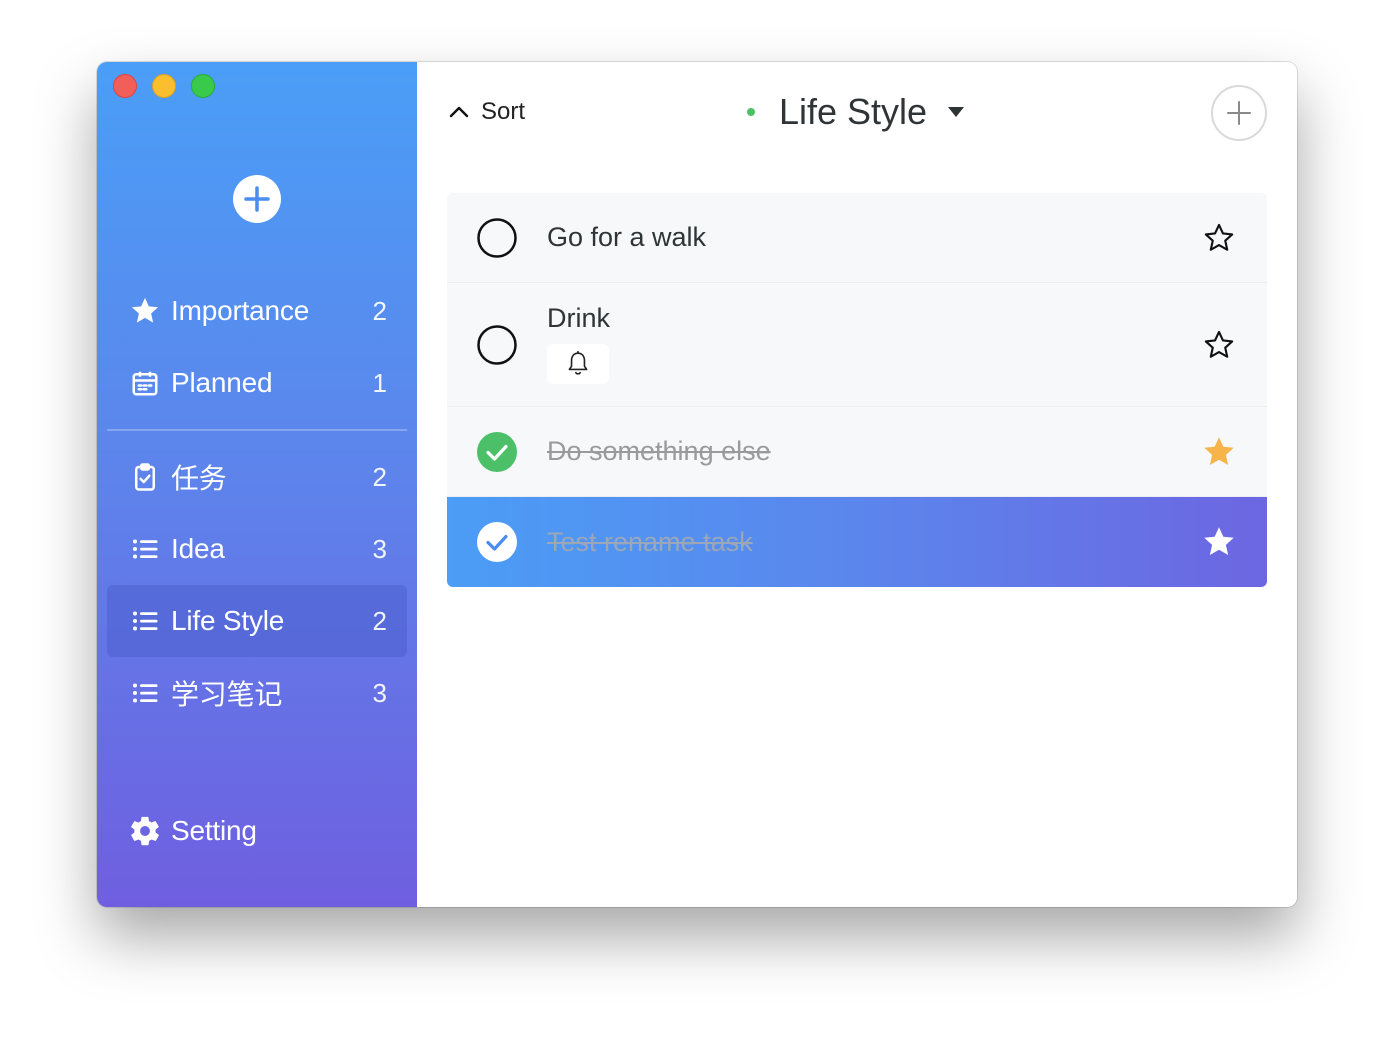 The width and height of the screenshot is (1393, 1041). I want to click on page-title: Life Style, so click(853, 111).